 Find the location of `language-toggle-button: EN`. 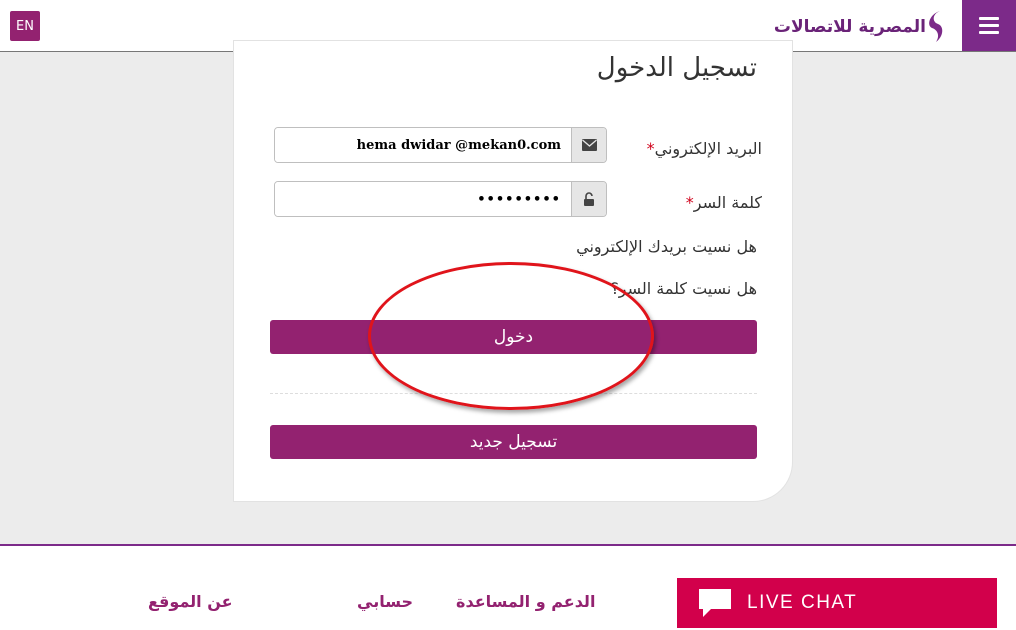

language-toggle-button: EN is located at coordinates (25, 26).